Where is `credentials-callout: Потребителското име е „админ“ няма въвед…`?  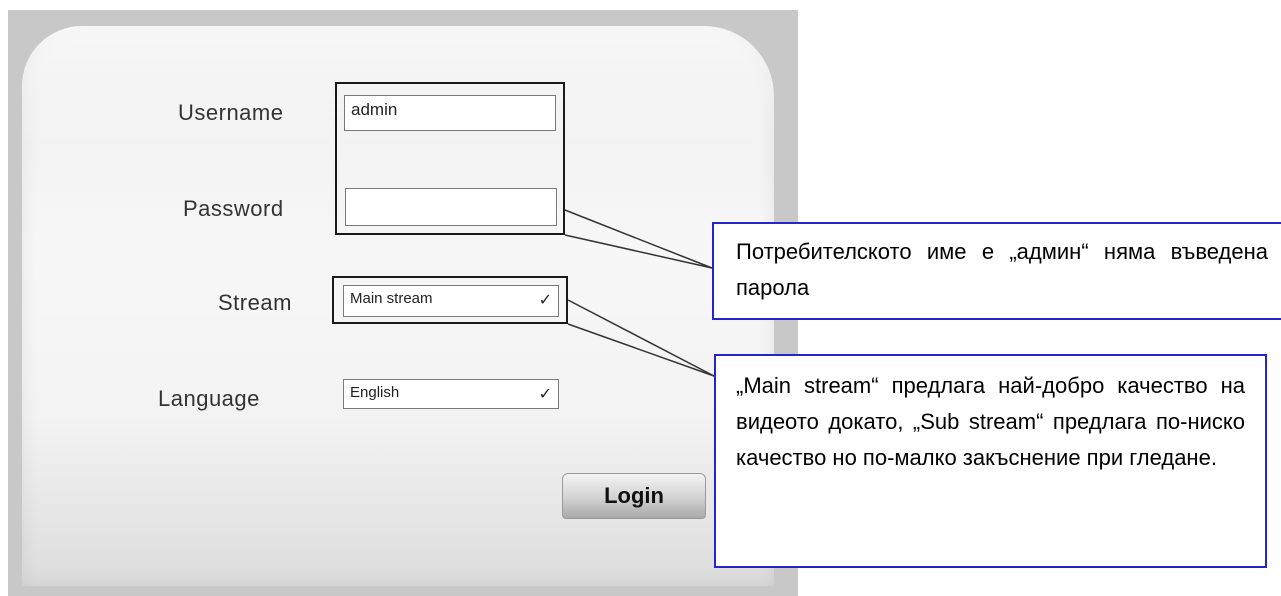
credentials-callout: Потребителското име е „админ“ няма въвед… is located at coordinates (996, 271).